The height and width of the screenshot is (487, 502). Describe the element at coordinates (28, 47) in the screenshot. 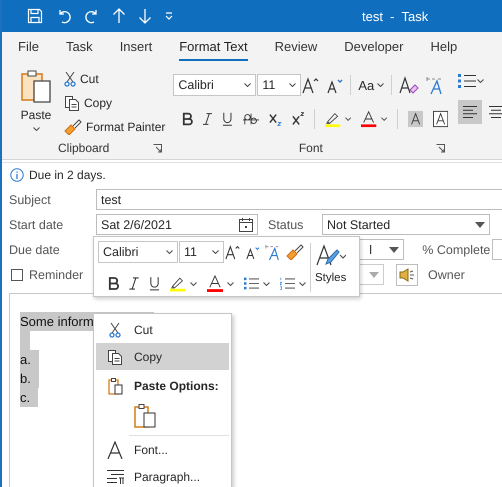

I see `ribbon-tab: File` at that location.